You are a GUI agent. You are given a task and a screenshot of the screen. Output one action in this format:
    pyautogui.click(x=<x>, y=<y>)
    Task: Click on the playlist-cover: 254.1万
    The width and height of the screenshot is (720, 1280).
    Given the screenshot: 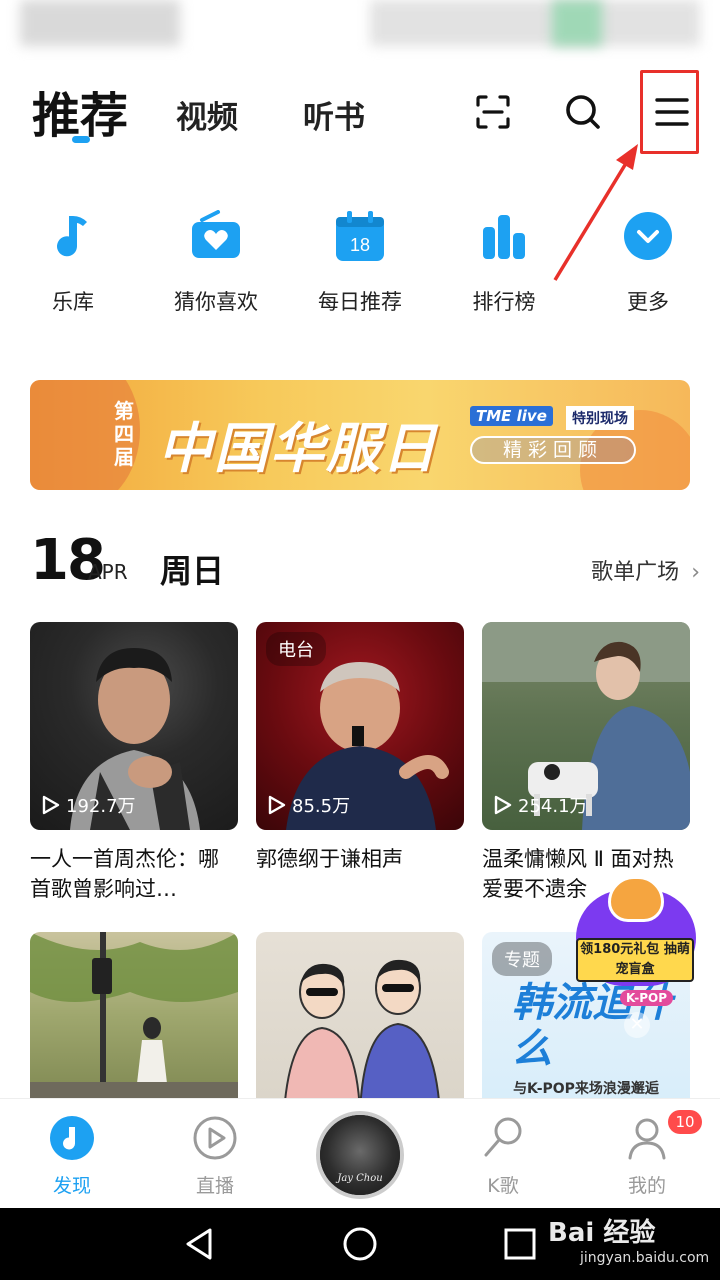 What is the action you would take?
    pyautogui.click(x=586, y=726)
    